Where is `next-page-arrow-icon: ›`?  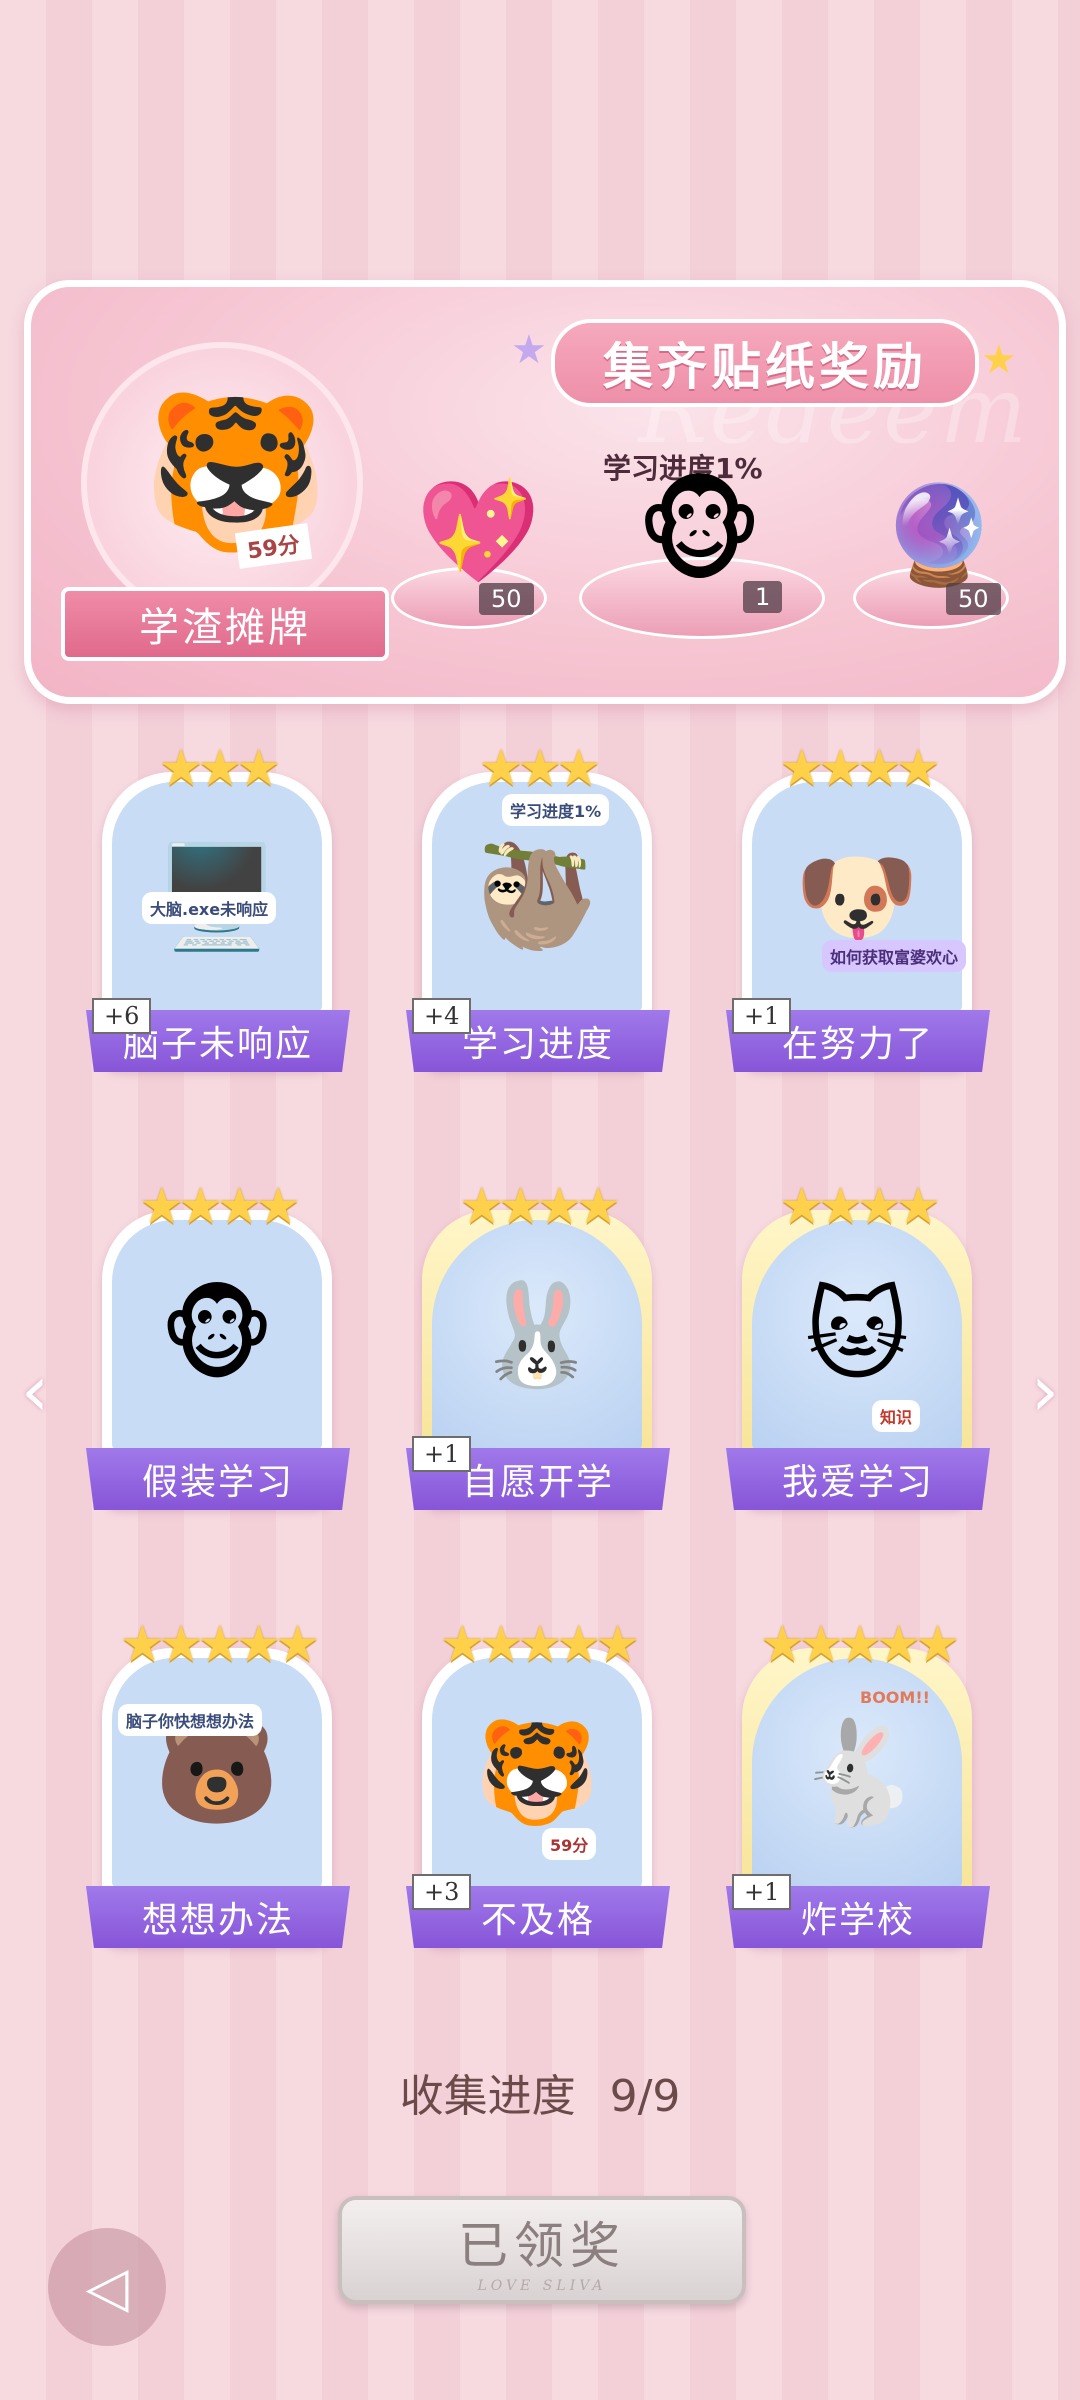
next-page-arrow-icon: › is located at coordinates (1045, 1391).